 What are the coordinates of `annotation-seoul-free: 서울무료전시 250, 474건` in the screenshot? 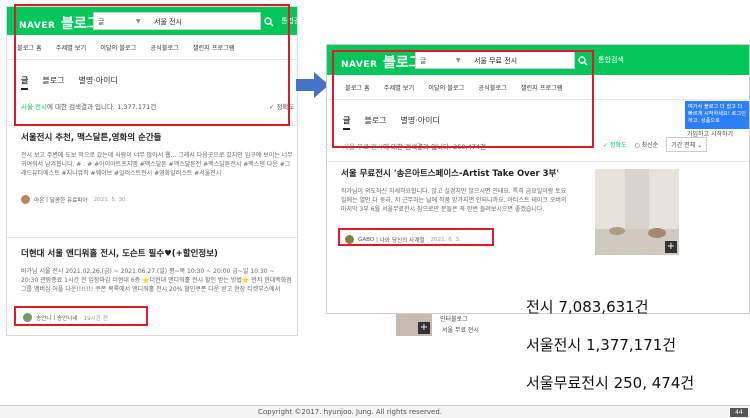 It's located at (610, 383).